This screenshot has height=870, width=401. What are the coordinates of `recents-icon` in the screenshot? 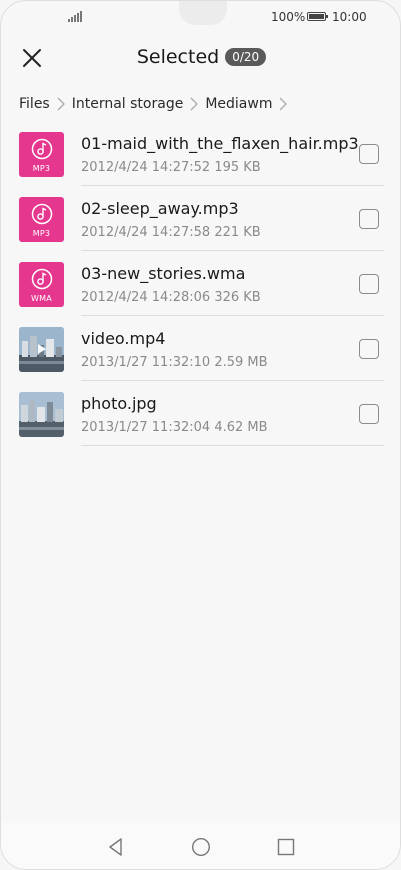 It's located at (286, 847).